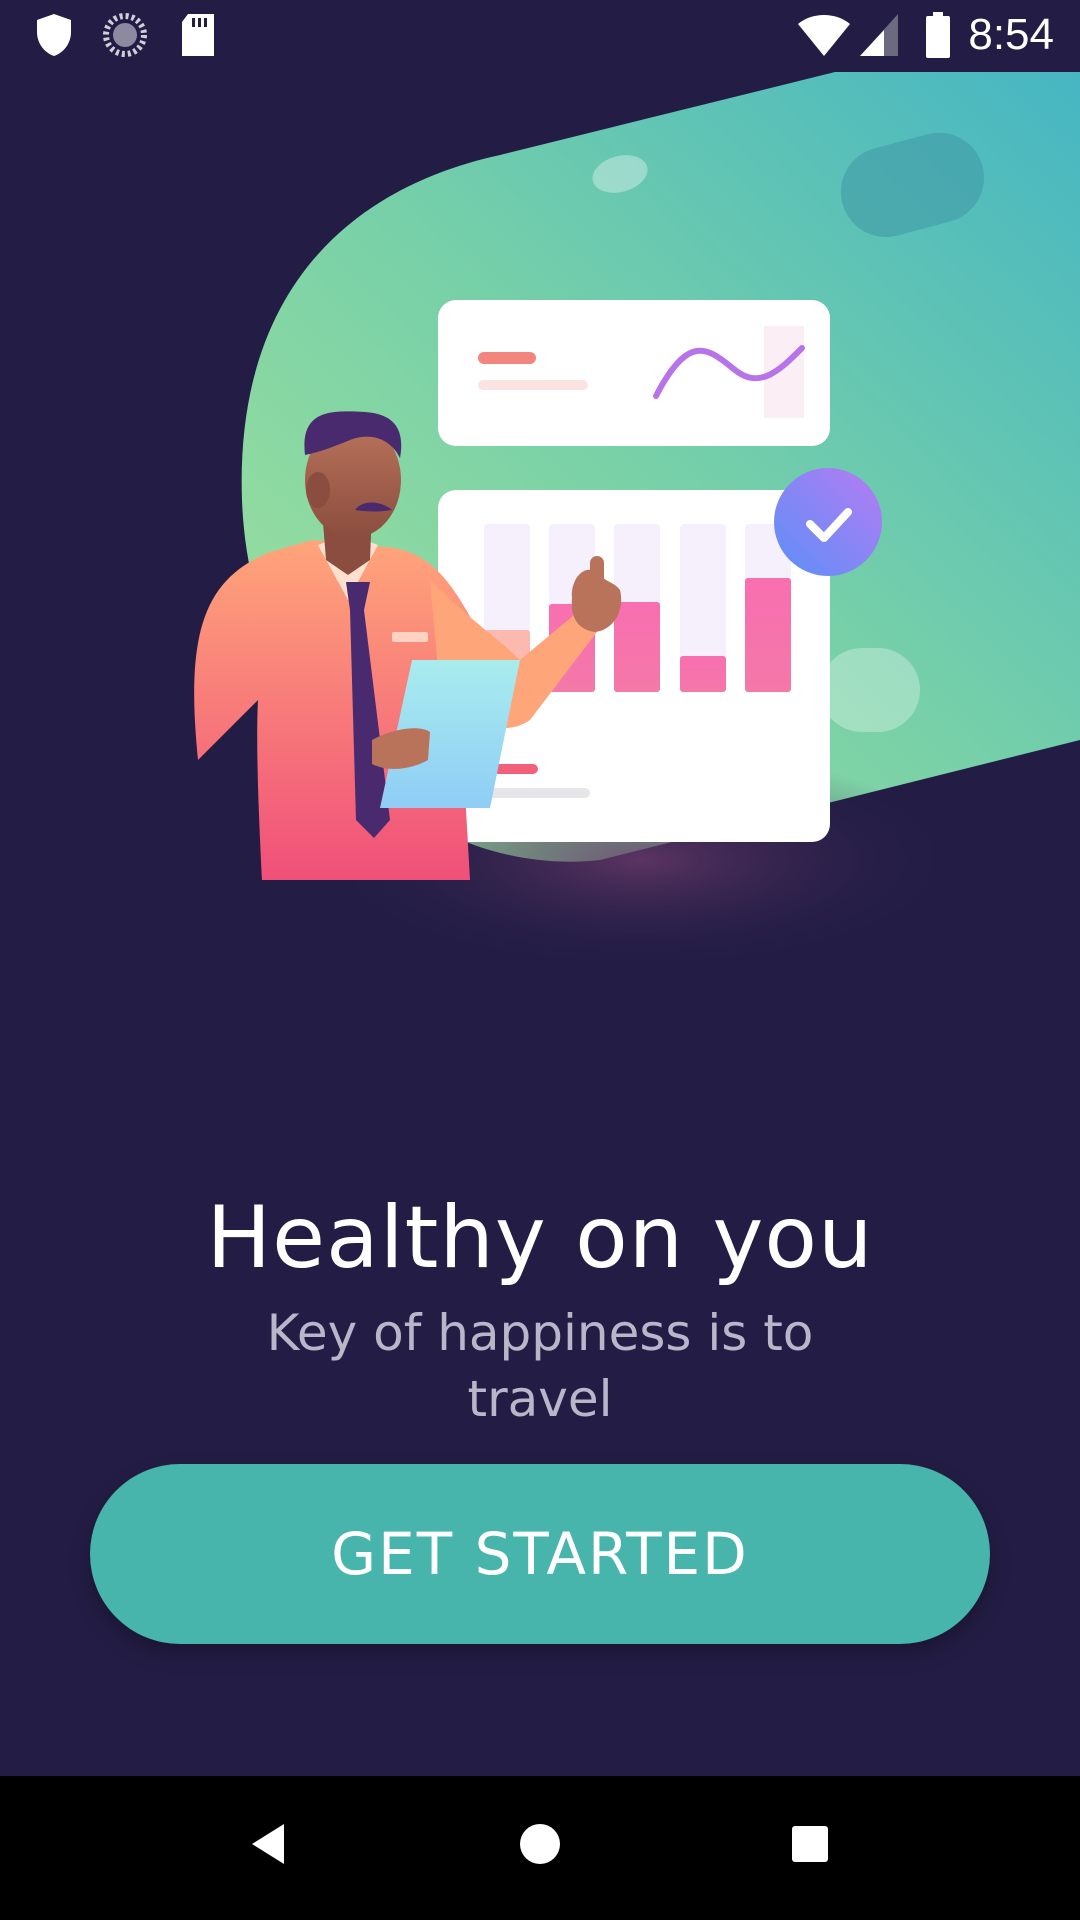  I want to click on page-title: Healthy on you, so click(540, 1237).